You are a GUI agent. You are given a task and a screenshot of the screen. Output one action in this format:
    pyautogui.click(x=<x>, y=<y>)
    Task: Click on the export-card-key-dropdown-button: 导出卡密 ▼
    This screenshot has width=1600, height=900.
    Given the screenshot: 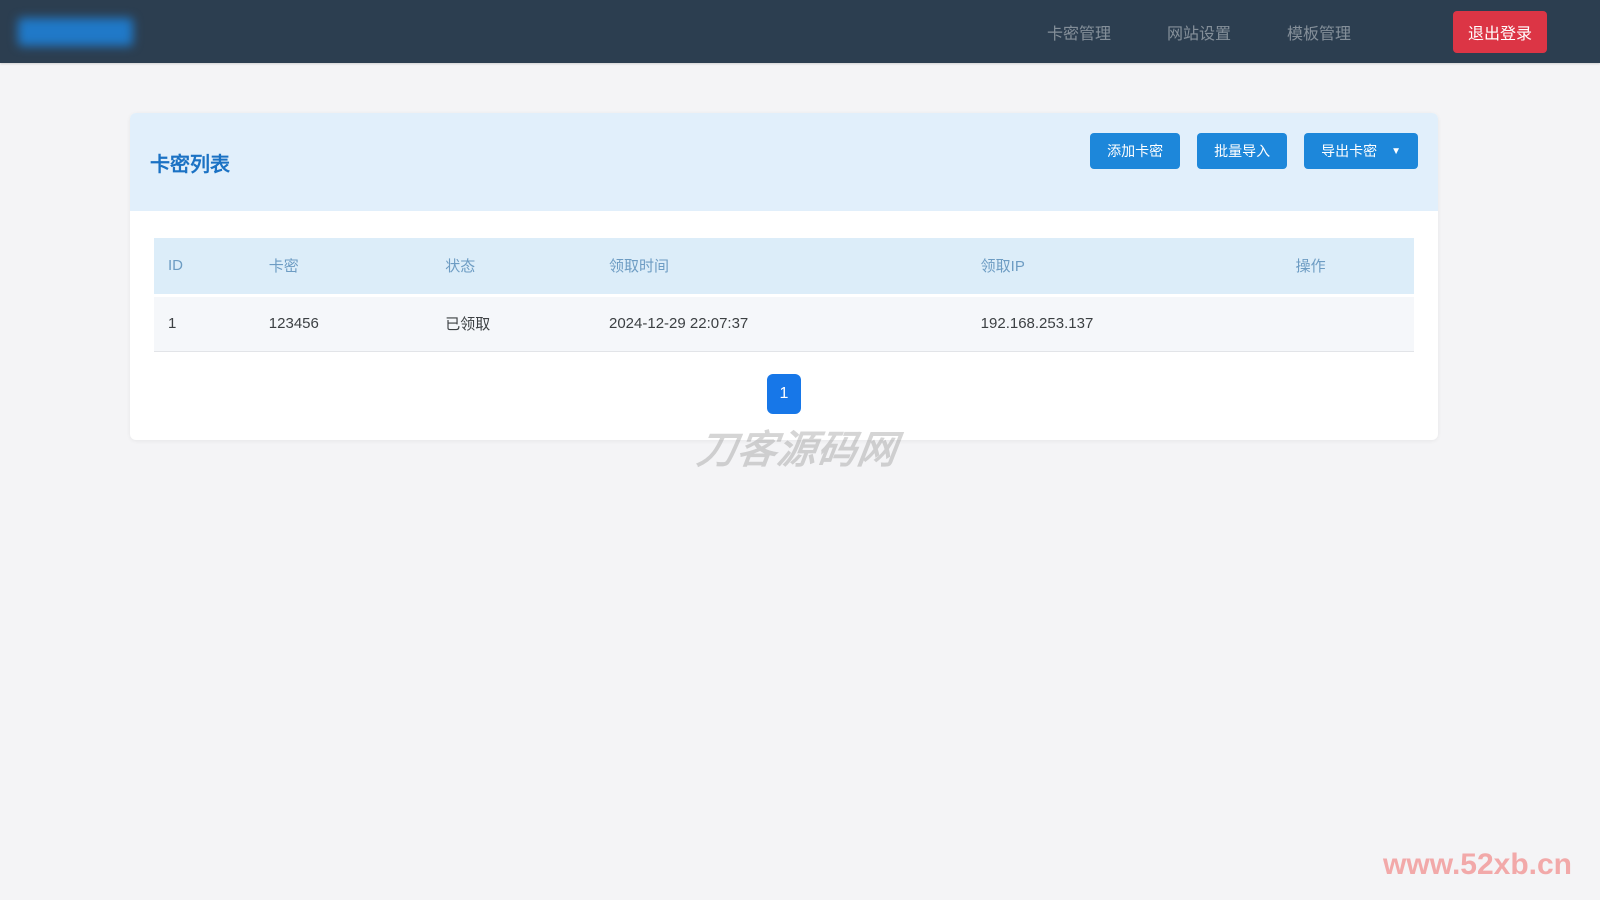 What is the action you would take?
    pyautogui.click(x=1361, y=151)
    